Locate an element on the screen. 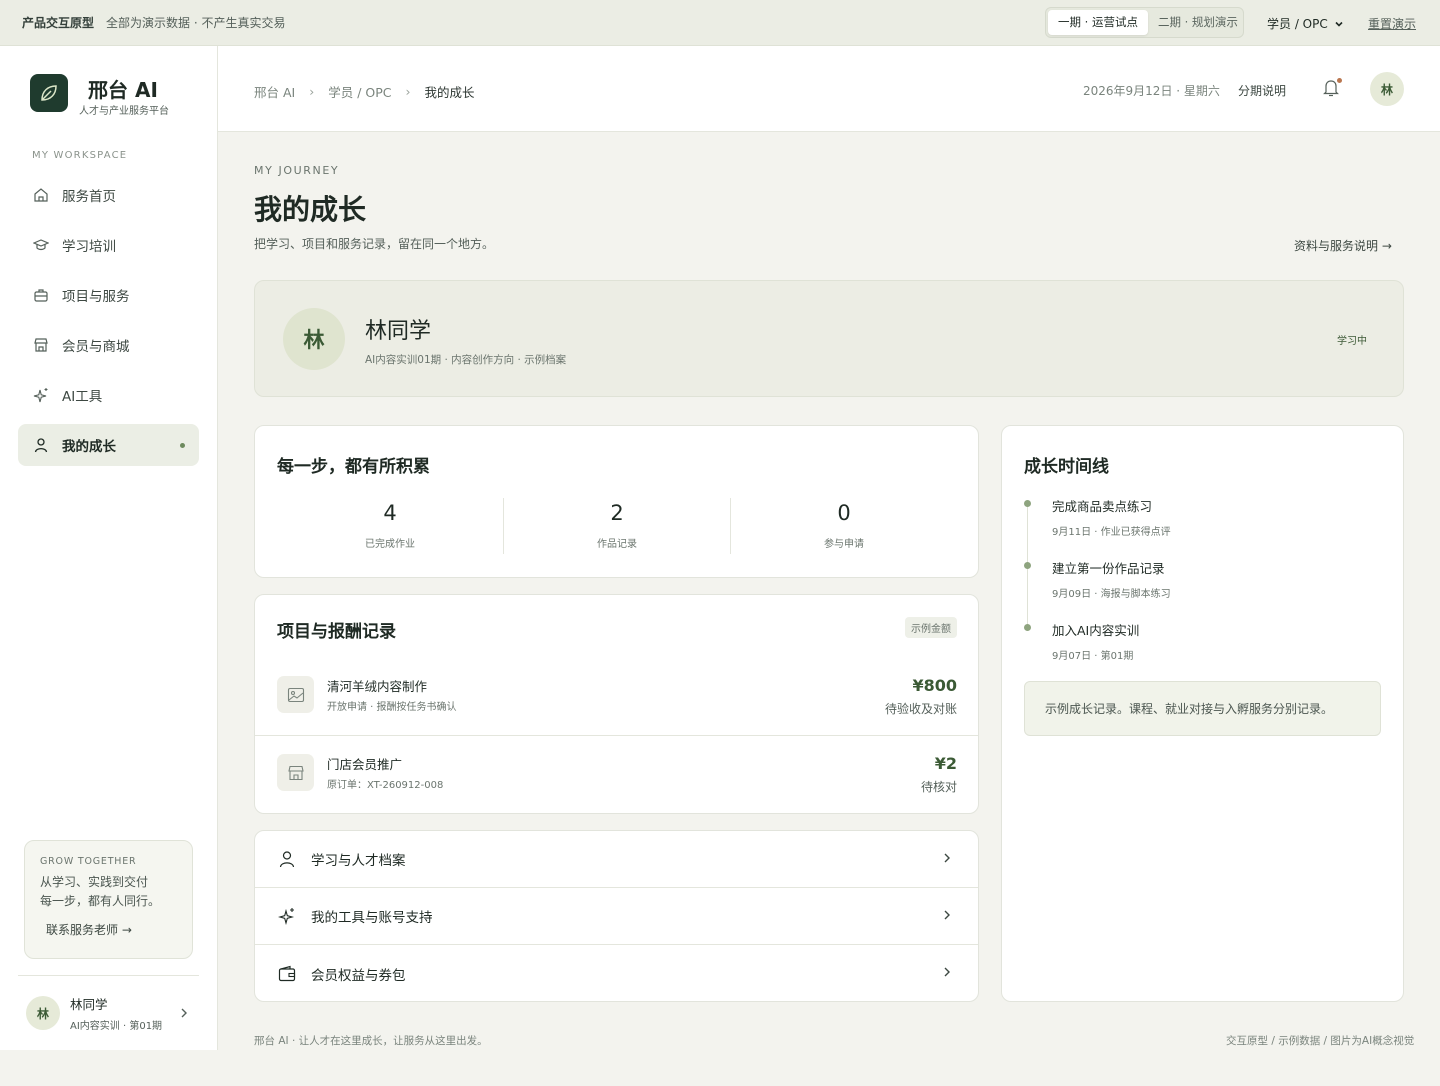  graduation-cap-icon is located at coordinates (41, 245).